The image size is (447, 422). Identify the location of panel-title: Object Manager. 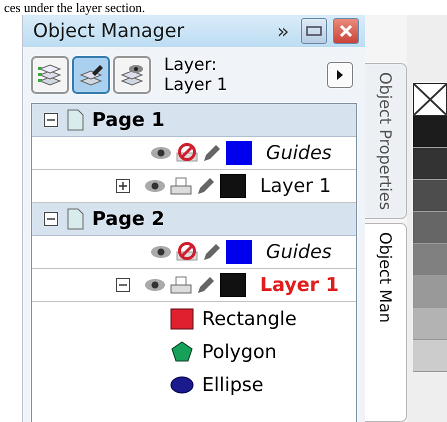
(109, 31).